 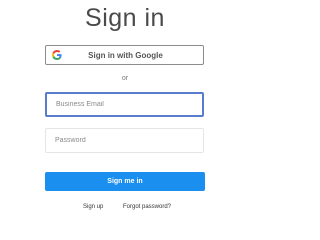 I want to click on sign-me-in-button: Sign me in, so click(x=125, y=181).